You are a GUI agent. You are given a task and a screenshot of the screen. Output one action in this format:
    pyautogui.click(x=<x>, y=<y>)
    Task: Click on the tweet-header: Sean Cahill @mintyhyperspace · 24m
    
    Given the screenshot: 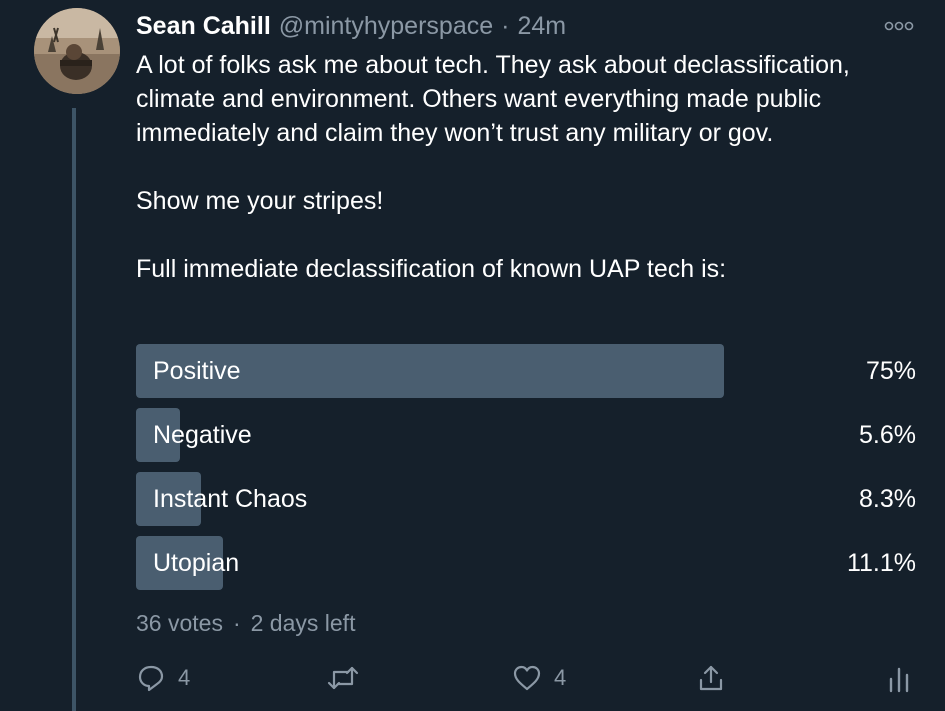 What is the action you would take?
    pyautogui.click(x=351, y=26)
    